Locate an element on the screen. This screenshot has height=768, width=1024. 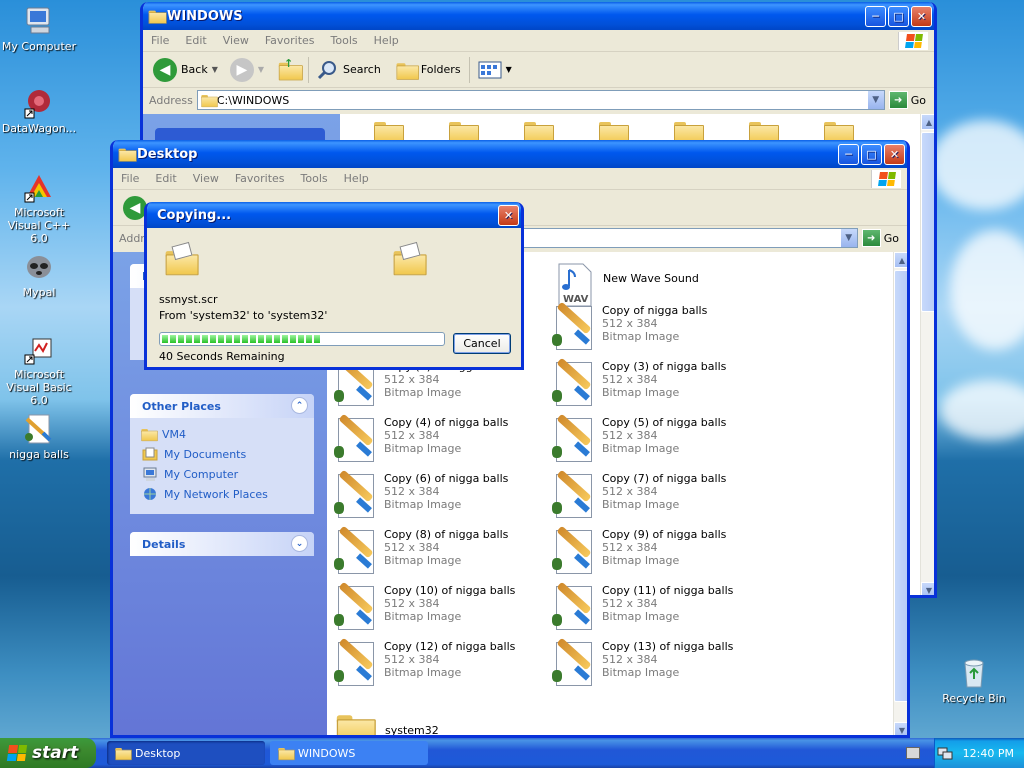
file-item-bitmap: Copy of nigga balls 512 x 384 Bitmap Image is located at coordinates (655, 326).